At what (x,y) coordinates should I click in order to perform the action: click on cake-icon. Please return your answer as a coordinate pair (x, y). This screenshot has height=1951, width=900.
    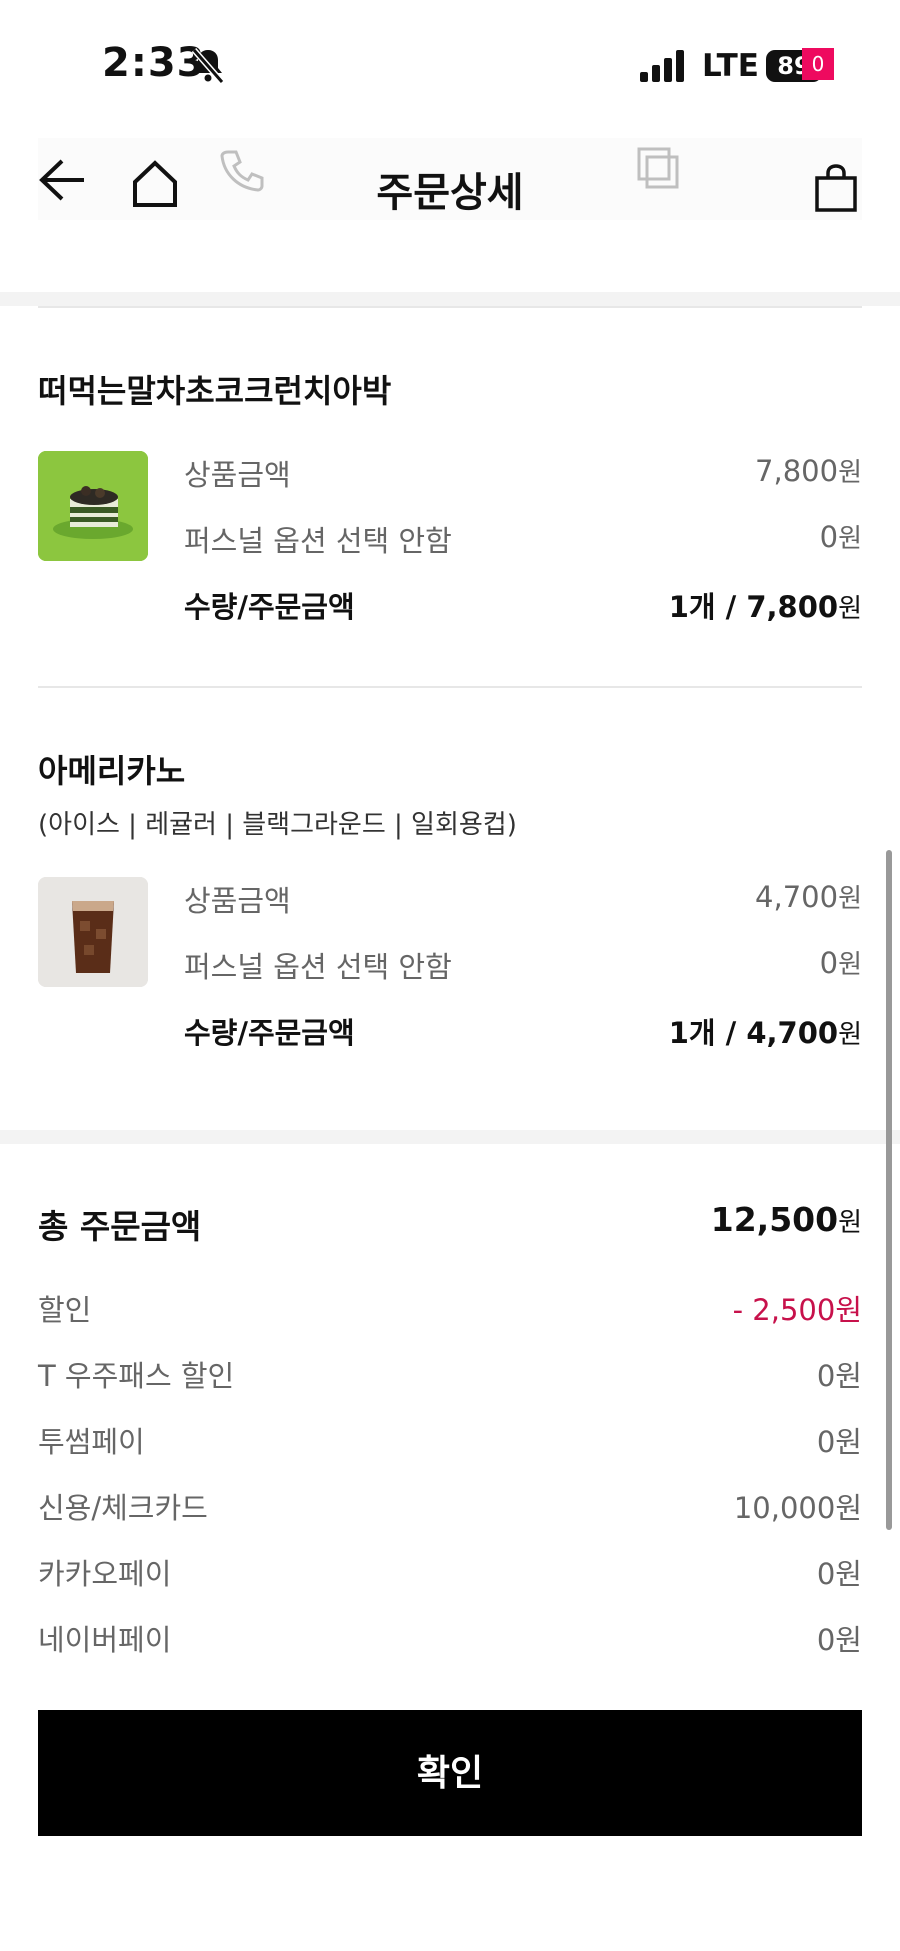
    Looking at the image, I should click on (93, 506).